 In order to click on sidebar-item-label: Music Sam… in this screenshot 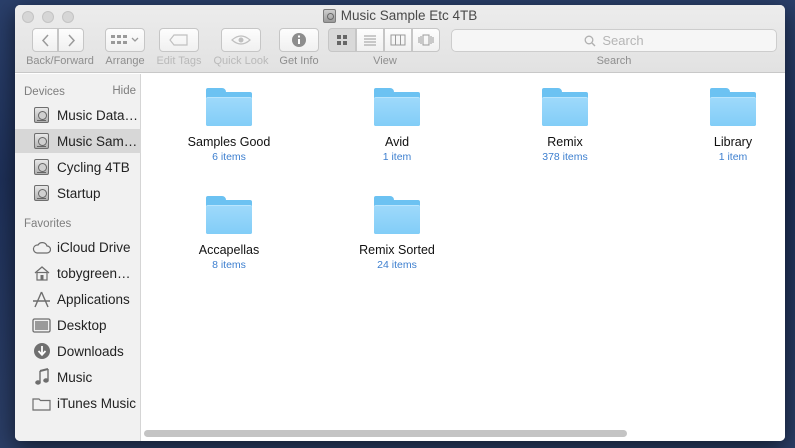, I will do `click(97, 141)`.